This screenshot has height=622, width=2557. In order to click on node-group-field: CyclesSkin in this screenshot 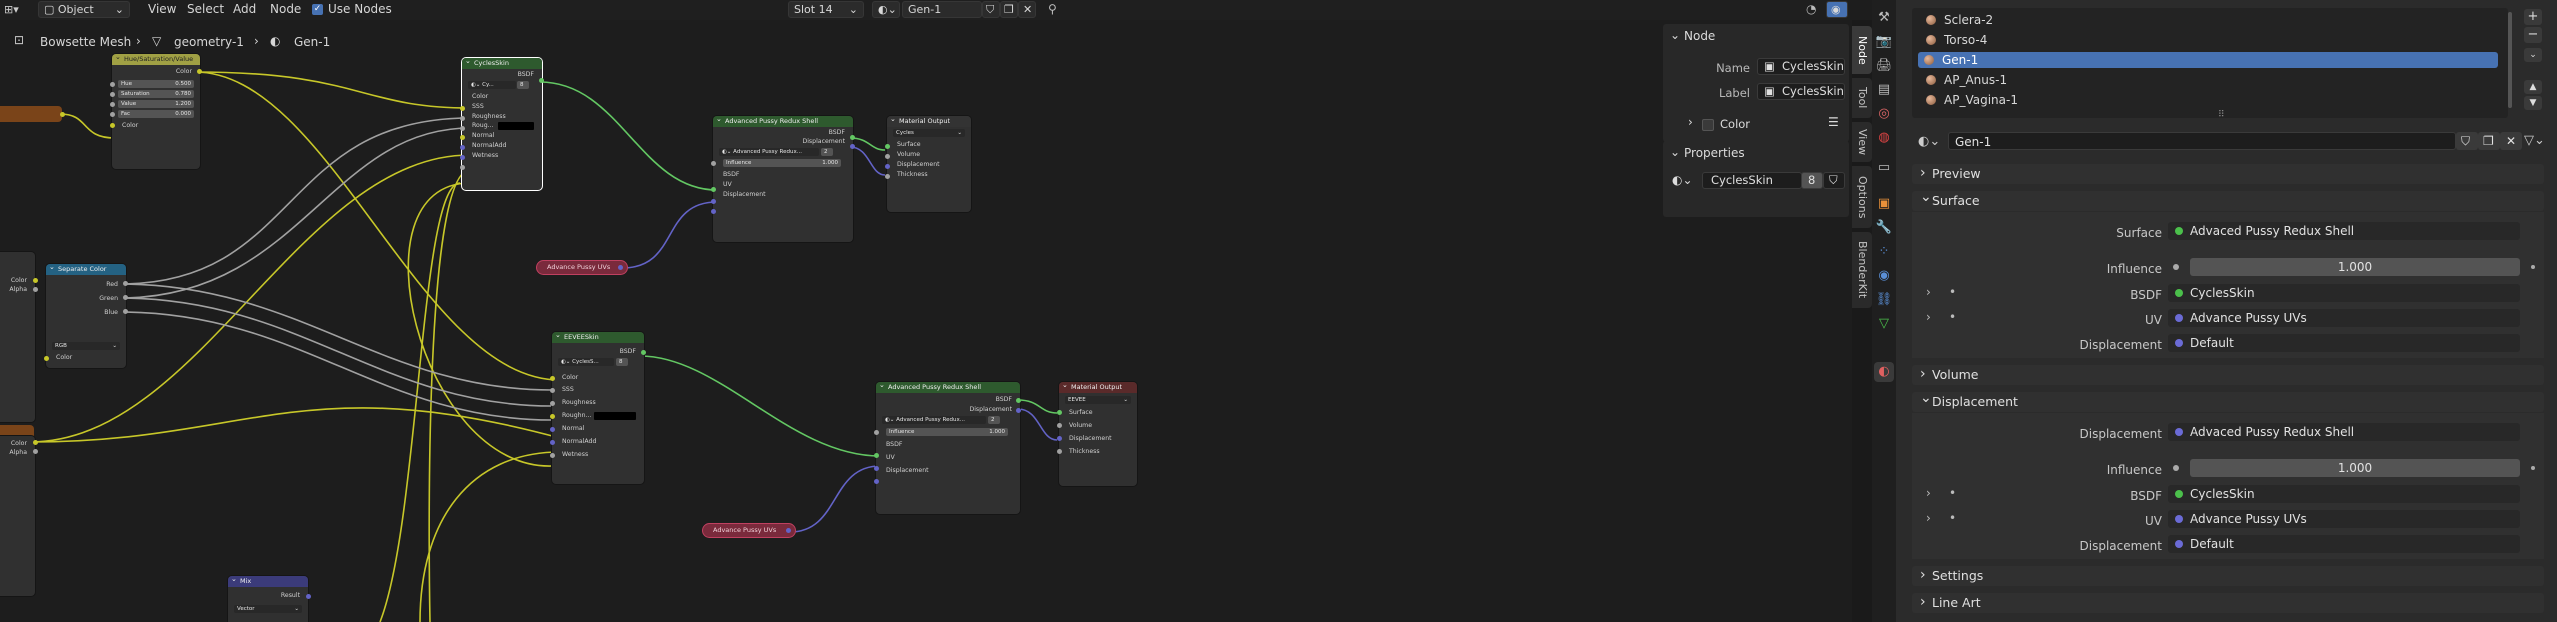, I will do `click(1752, 180)`.